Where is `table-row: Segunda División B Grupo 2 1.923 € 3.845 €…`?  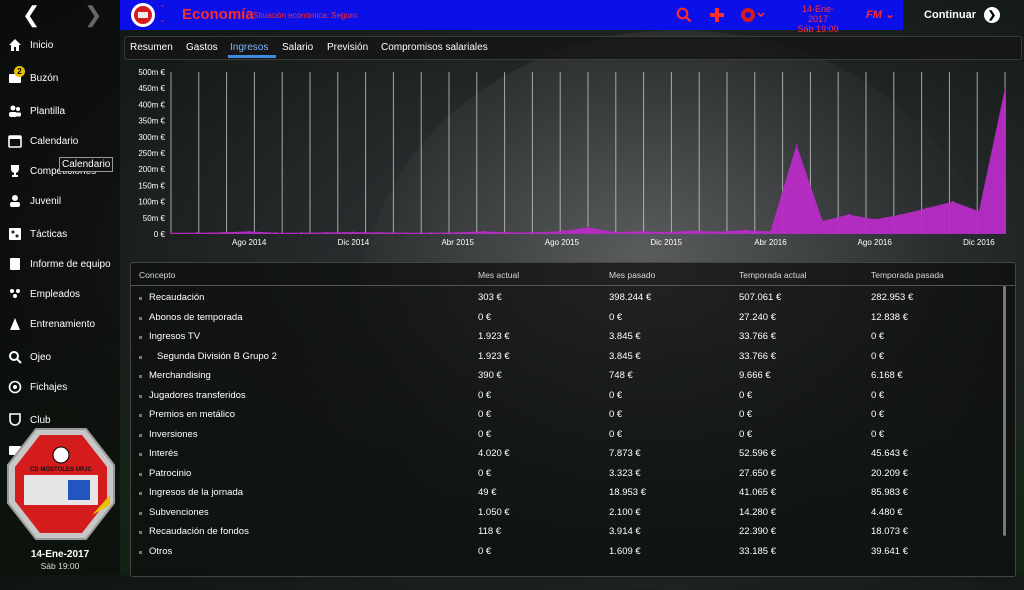
table-row: Segunda División B Grupo 2 1.923 € 3.845 €… is located at coordinates (566, 356).